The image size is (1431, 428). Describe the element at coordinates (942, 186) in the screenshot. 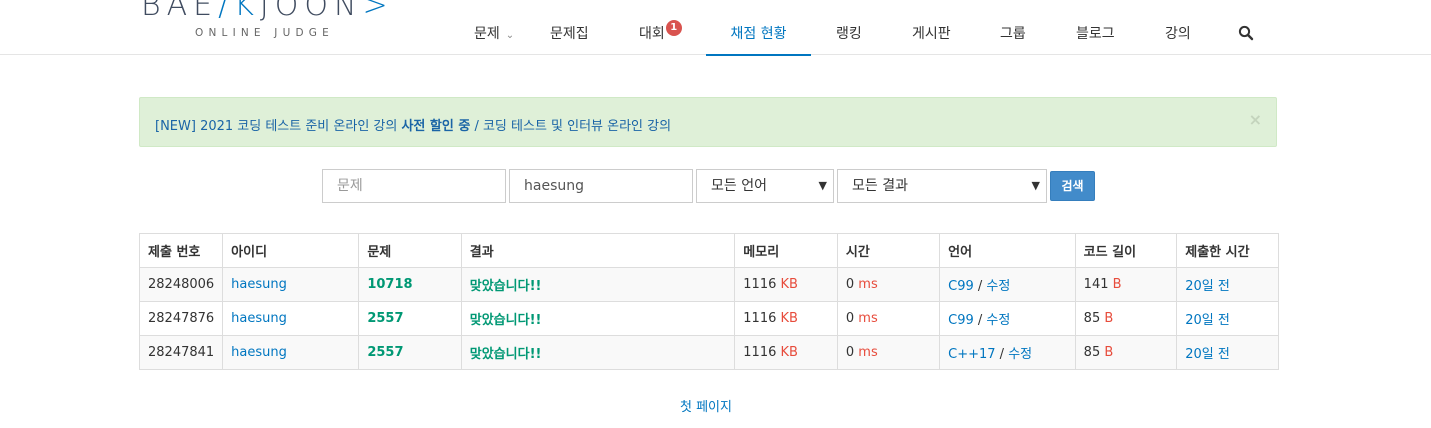

I see `result-select: 모든 결과 ▼` at that location.